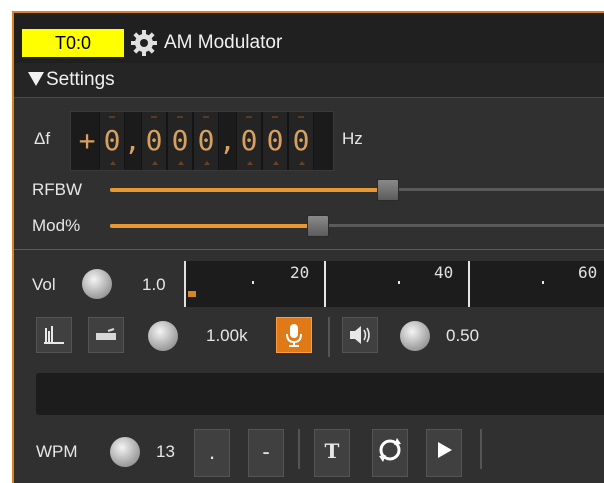 The height and width of the screenshot is (483, 604). I want to click on meter-label: 40, so click(444, 272).